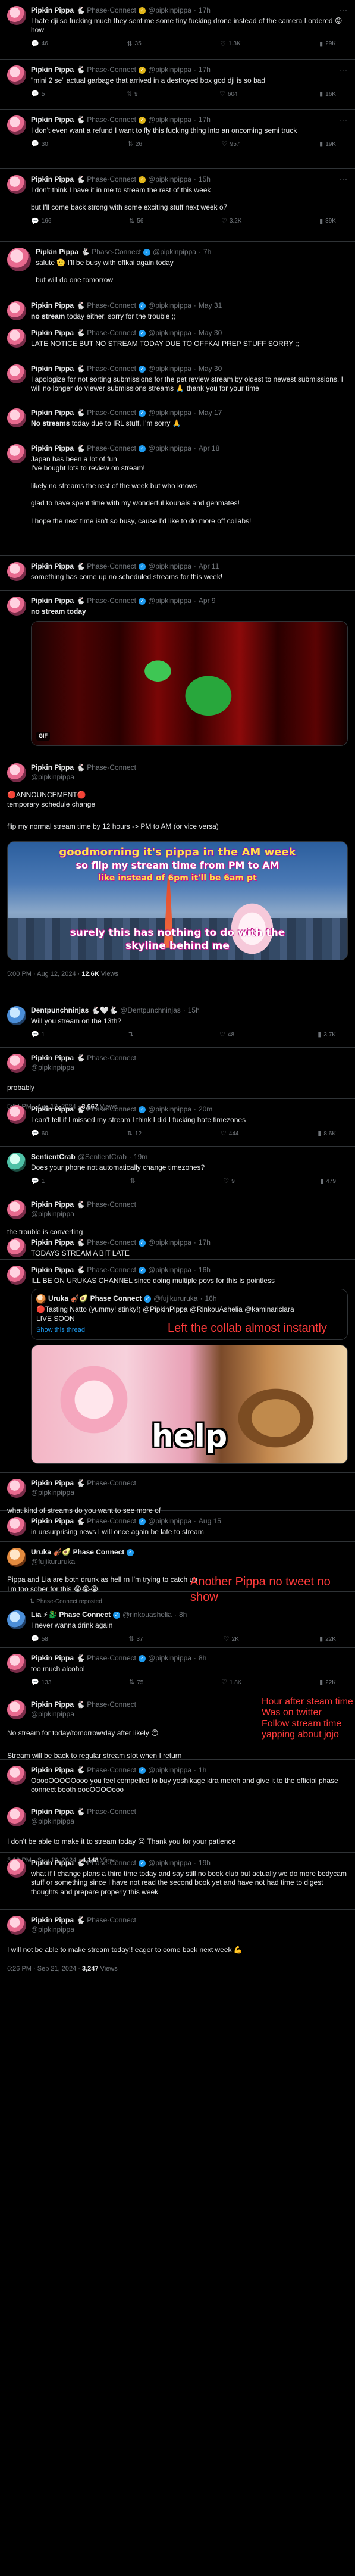 The width and height of the screenshot is (355, 2576). What do you see at coordinates (228, 1181) in the screenshot?
I see `like-button: ♡ 9` at bounding box center [228, 1181].